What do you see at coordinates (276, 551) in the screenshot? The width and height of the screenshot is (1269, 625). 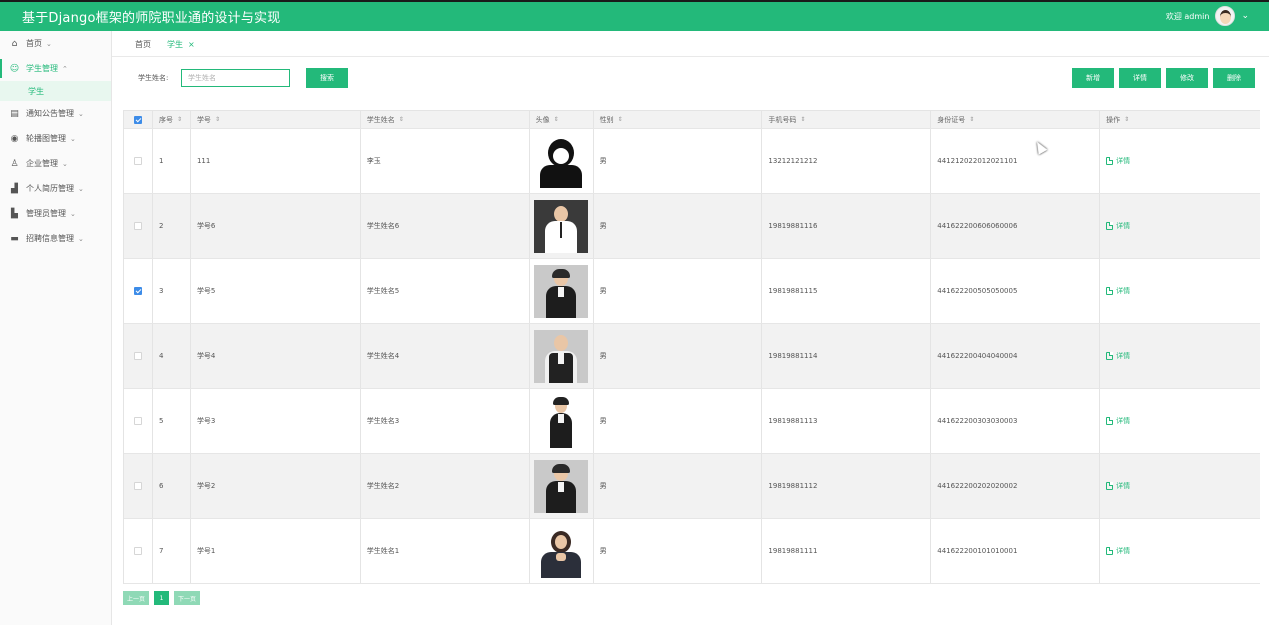 I see `student-number: 学号1` at bounding box center [276, 551].